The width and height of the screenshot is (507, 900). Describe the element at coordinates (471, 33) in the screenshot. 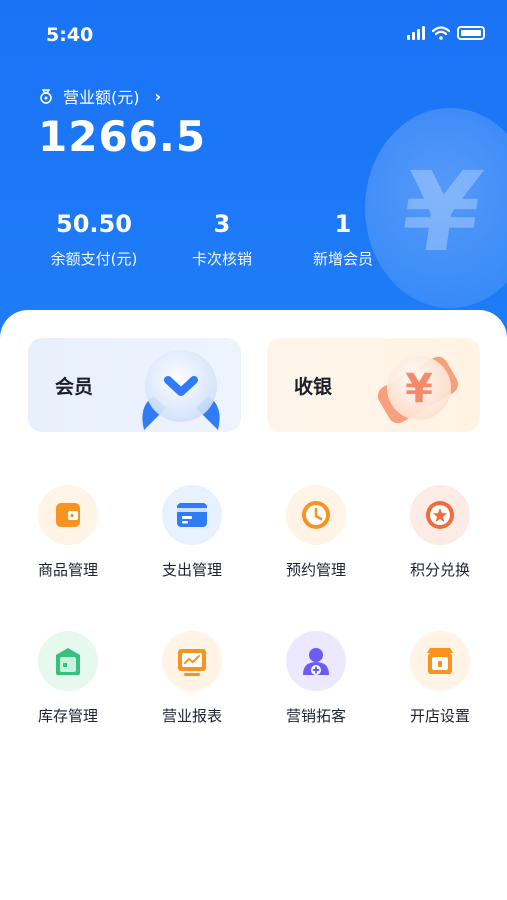

I see `battery-icon` at that location.